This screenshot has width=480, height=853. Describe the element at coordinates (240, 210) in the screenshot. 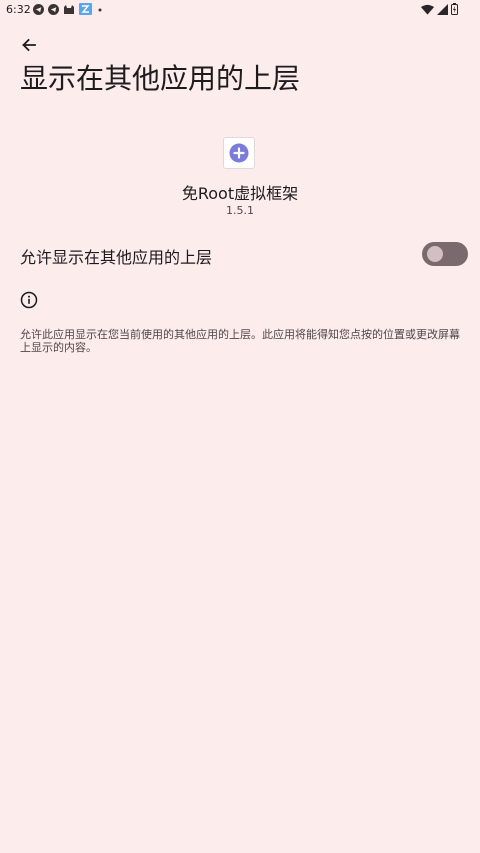

I see `app-version: 1.5.1` at that location.